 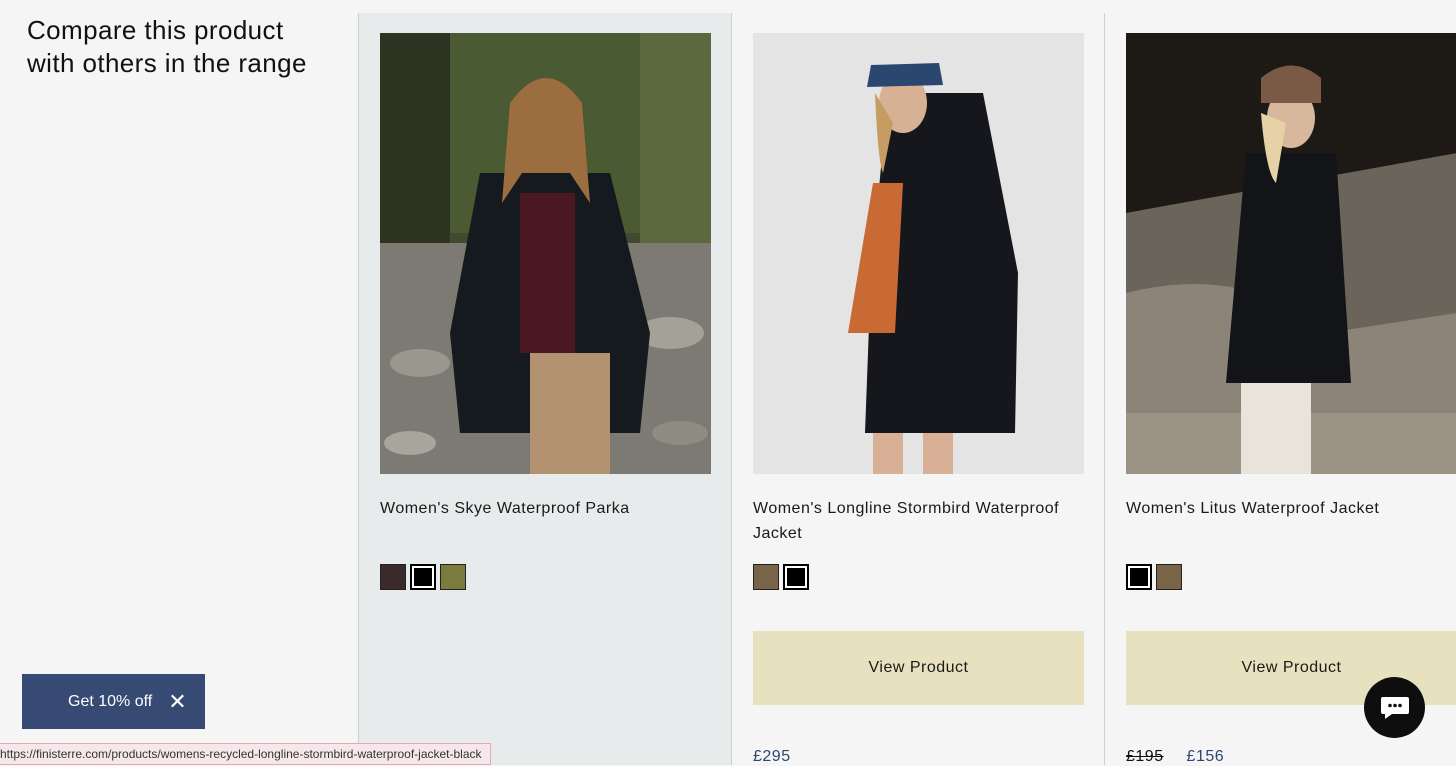 I want to click on chat-bubble-glyph, so click(x=1394, y=707).